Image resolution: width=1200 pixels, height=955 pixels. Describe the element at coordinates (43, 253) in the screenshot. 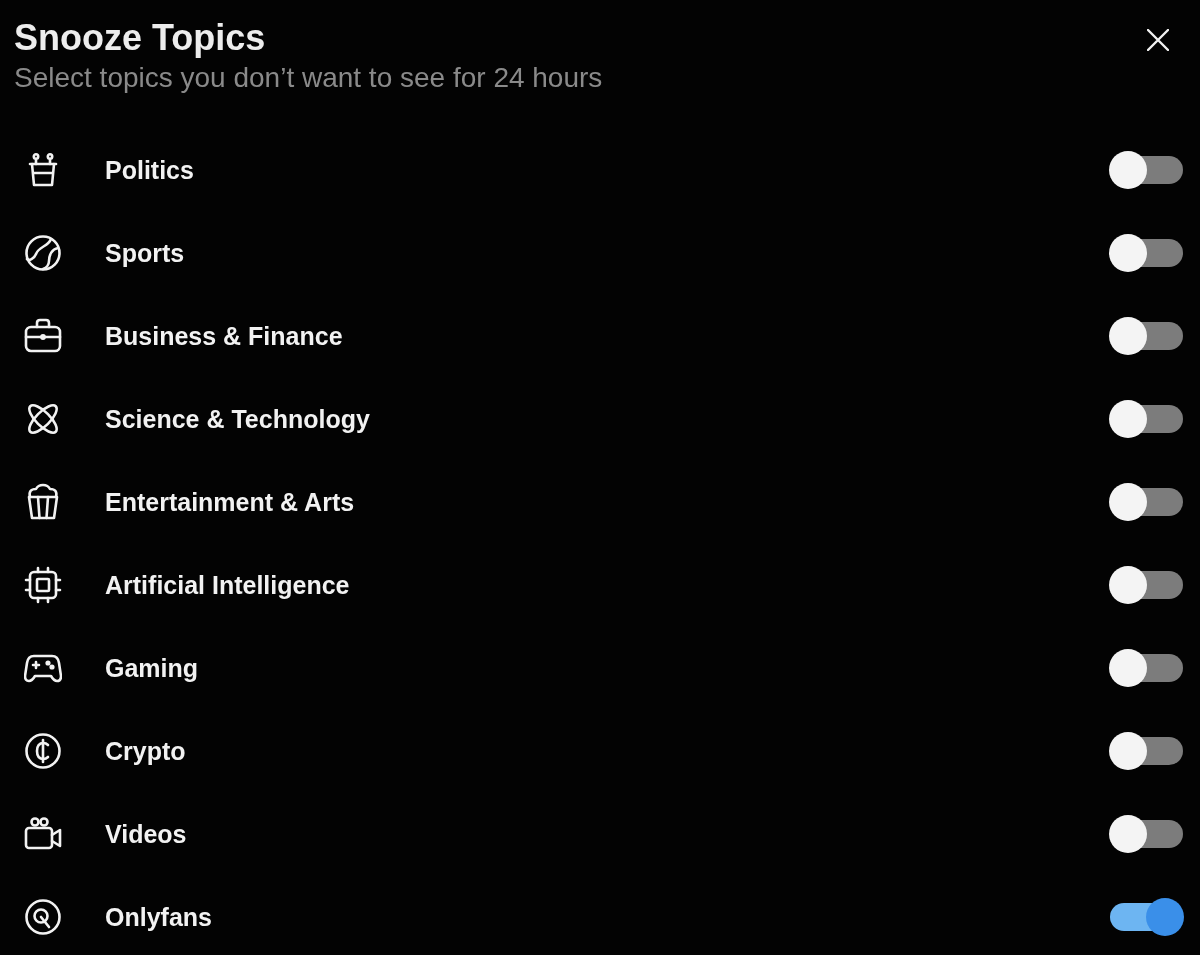

I see `ball-icon` at that location.